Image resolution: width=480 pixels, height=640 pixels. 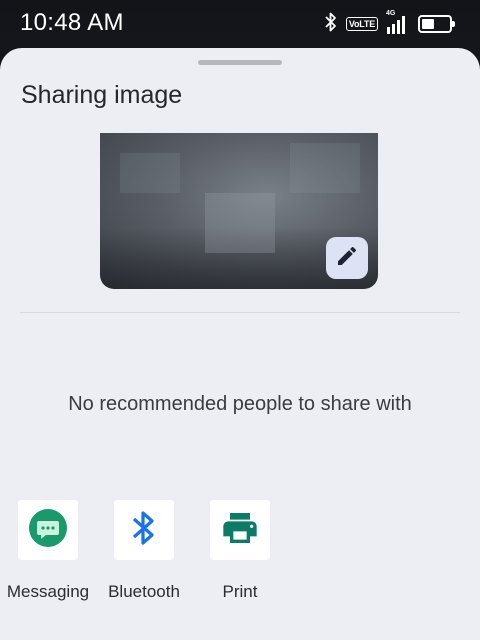 I want to click on share-target-label: Messaging, so click(x=48, y=591).